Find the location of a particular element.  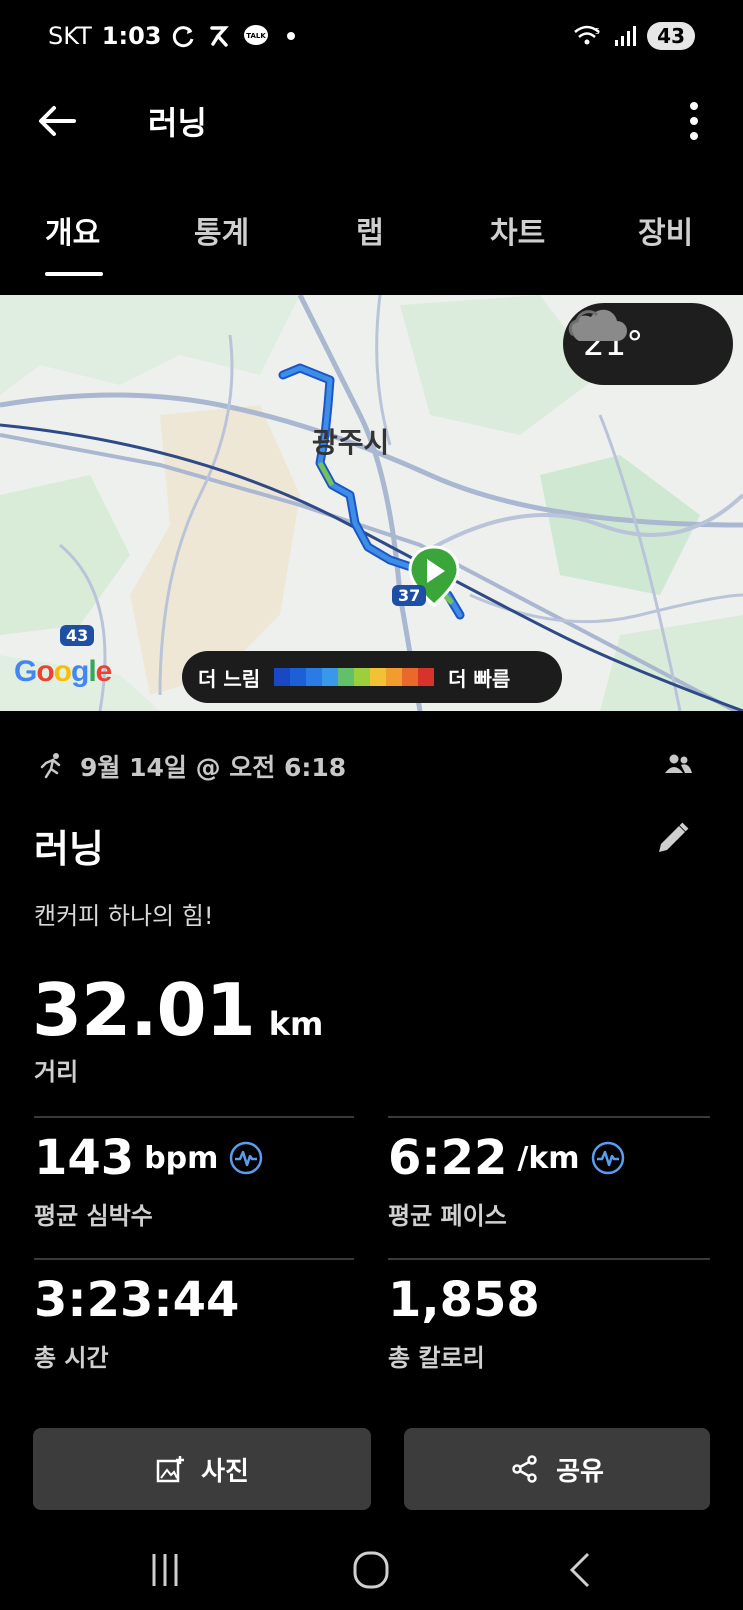

activity-date: 9월 14일 @ 오전 6:18 is located at coordinates (213, 767).